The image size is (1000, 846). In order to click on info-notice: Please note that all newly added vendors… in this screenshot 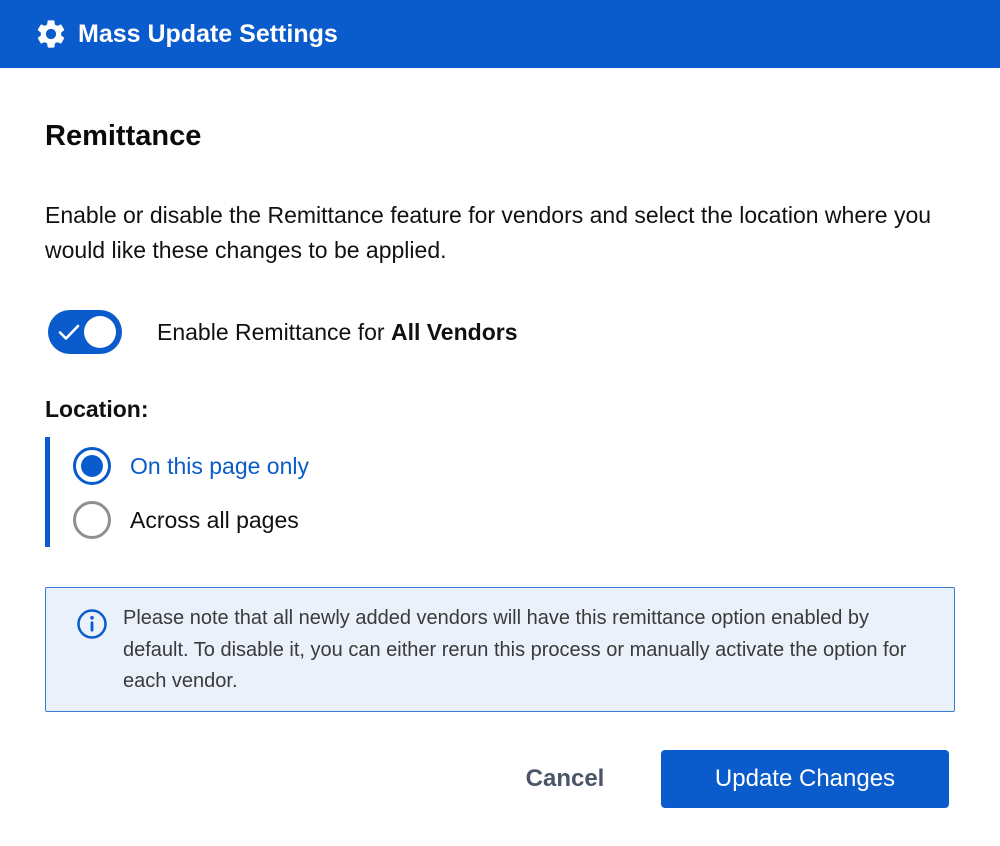, I will do `click(500, 649)`.